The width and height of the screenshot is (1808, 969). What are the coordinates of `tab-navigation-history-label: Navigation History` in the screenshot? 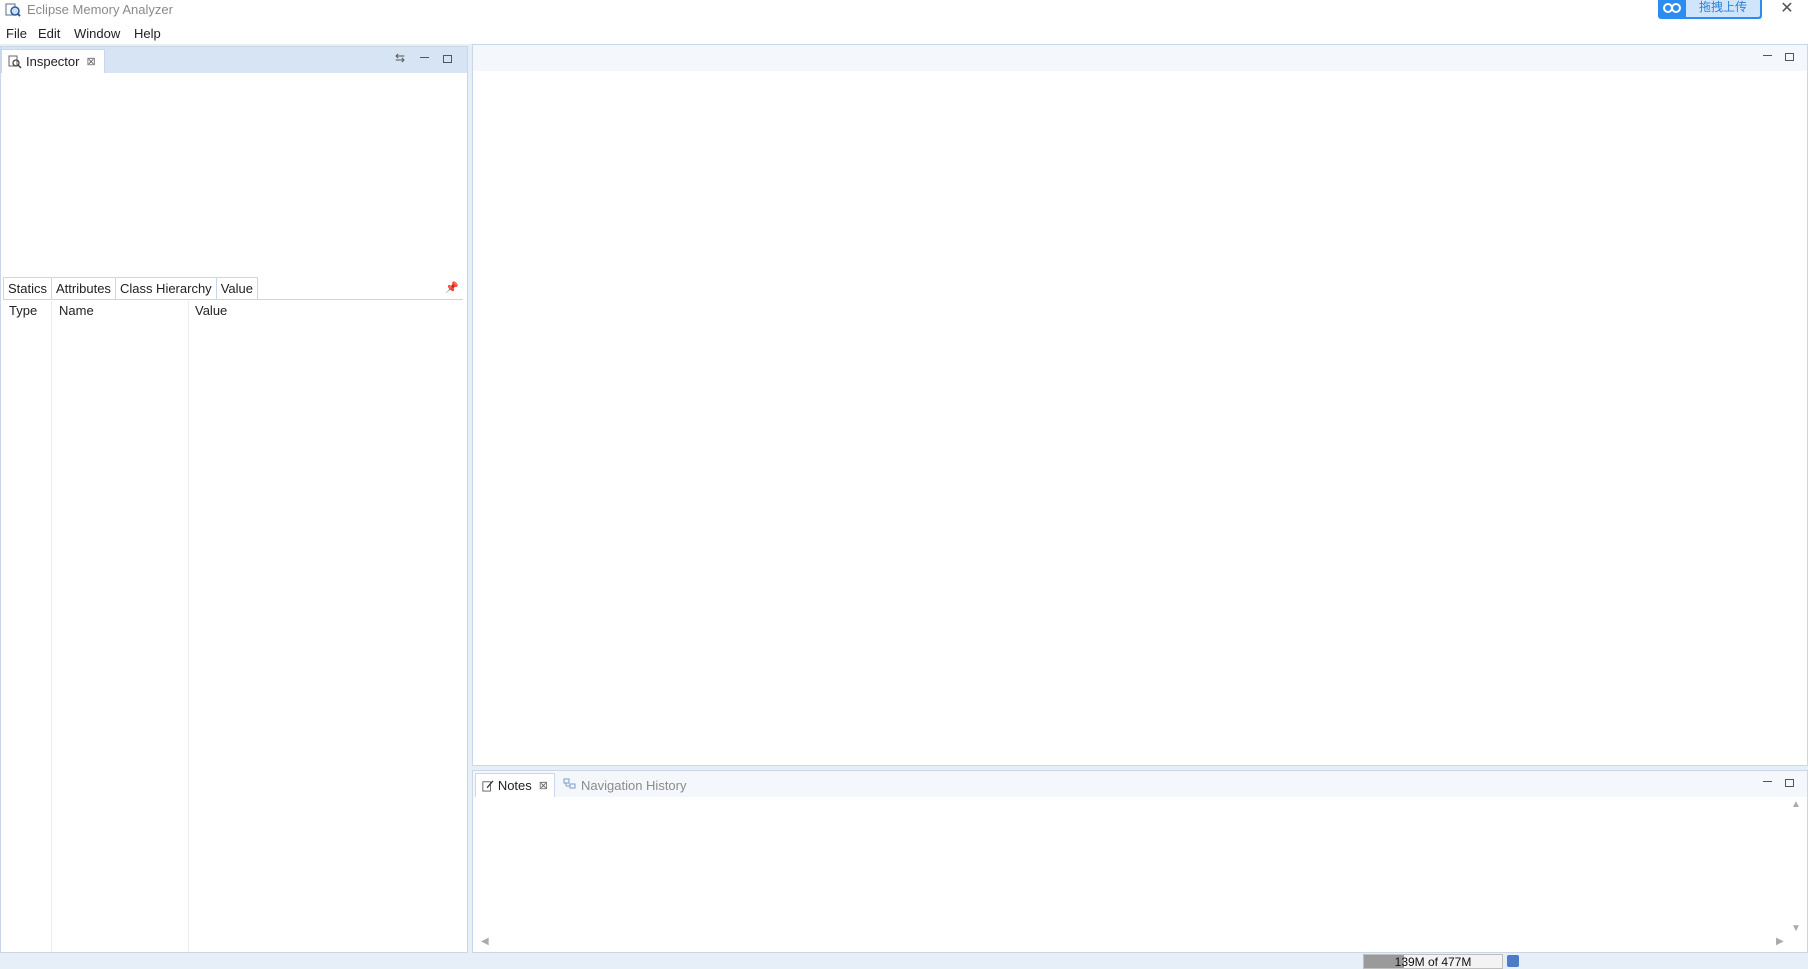 It's located at (634, 785).